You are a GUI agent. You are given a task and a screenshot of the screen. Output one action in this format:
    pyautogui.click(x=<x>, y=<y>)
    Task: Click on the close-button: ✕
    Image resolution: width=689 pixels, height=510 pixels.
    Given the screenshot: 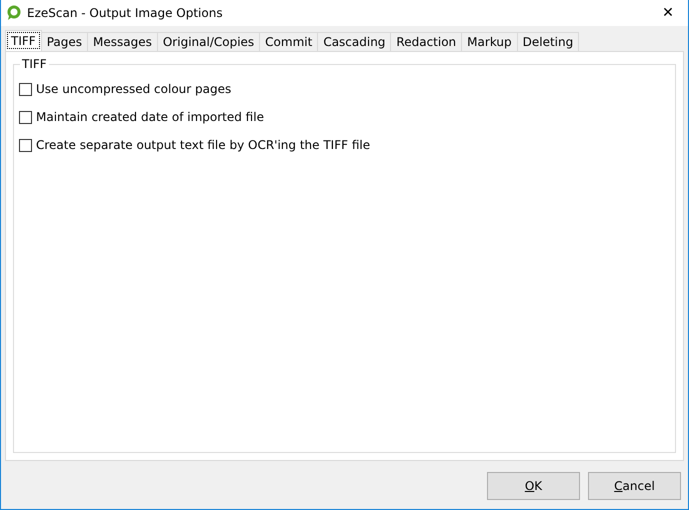 What is the action you would take?
    pyautogui.click(x=668, y=13)
    